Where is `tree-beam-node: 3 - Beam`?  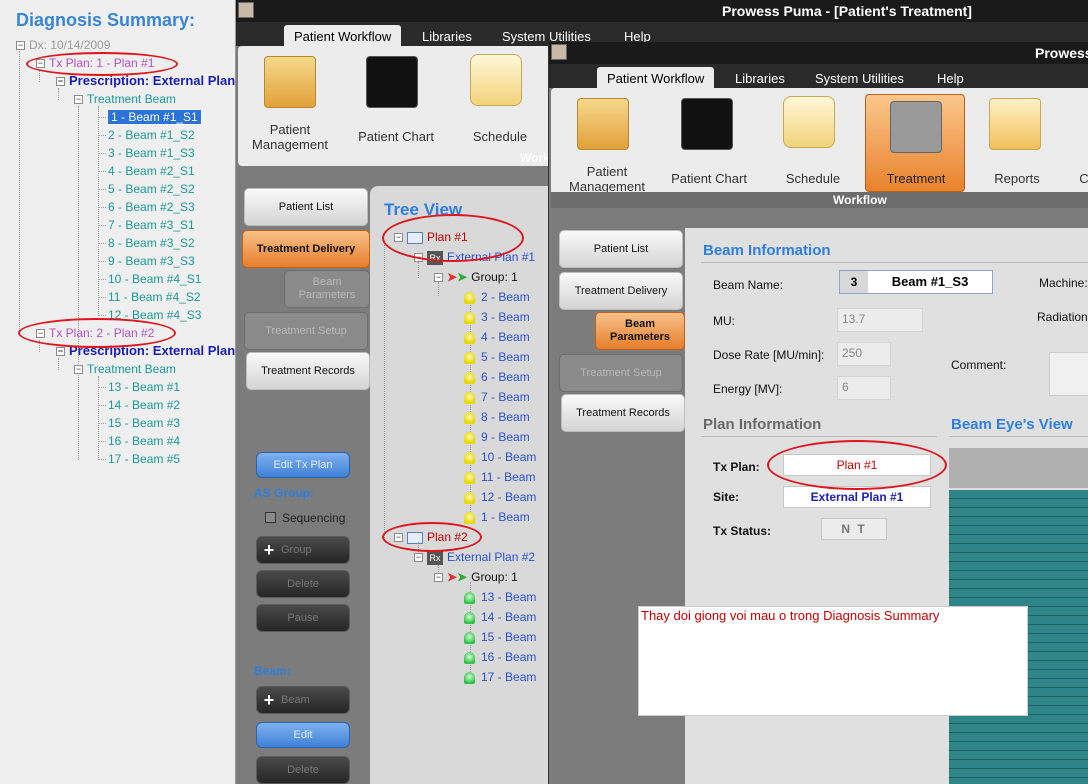
tree-beam-node: 3 - Beam is located at coordinates (497, 317).